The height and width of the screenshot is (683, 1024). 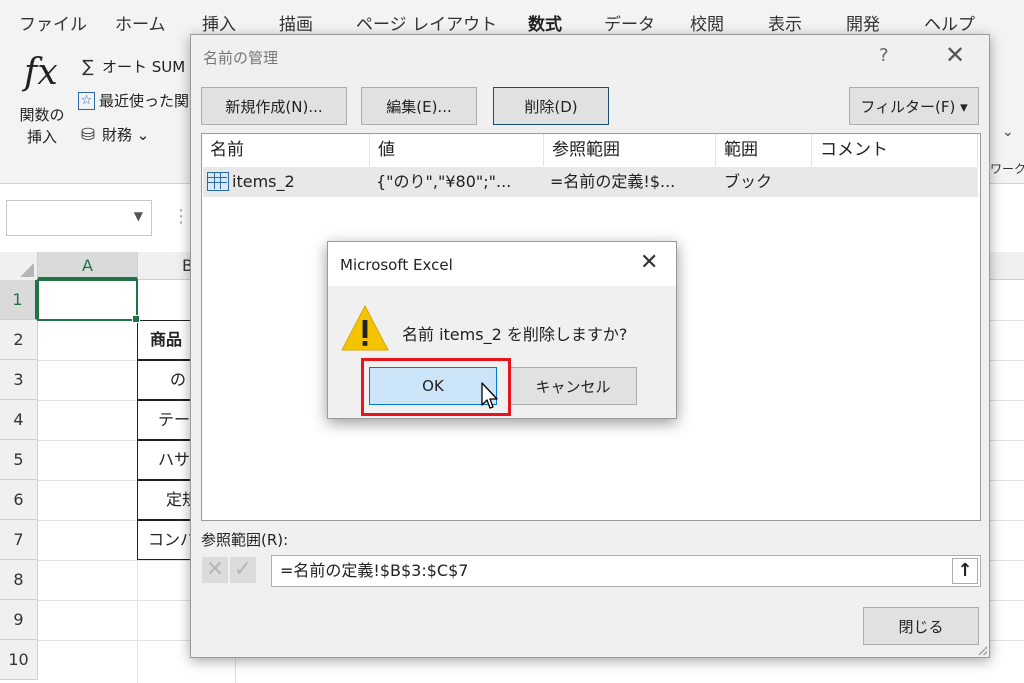 I want to click on tab-insert: 挿入, so click(x=219, y=22).